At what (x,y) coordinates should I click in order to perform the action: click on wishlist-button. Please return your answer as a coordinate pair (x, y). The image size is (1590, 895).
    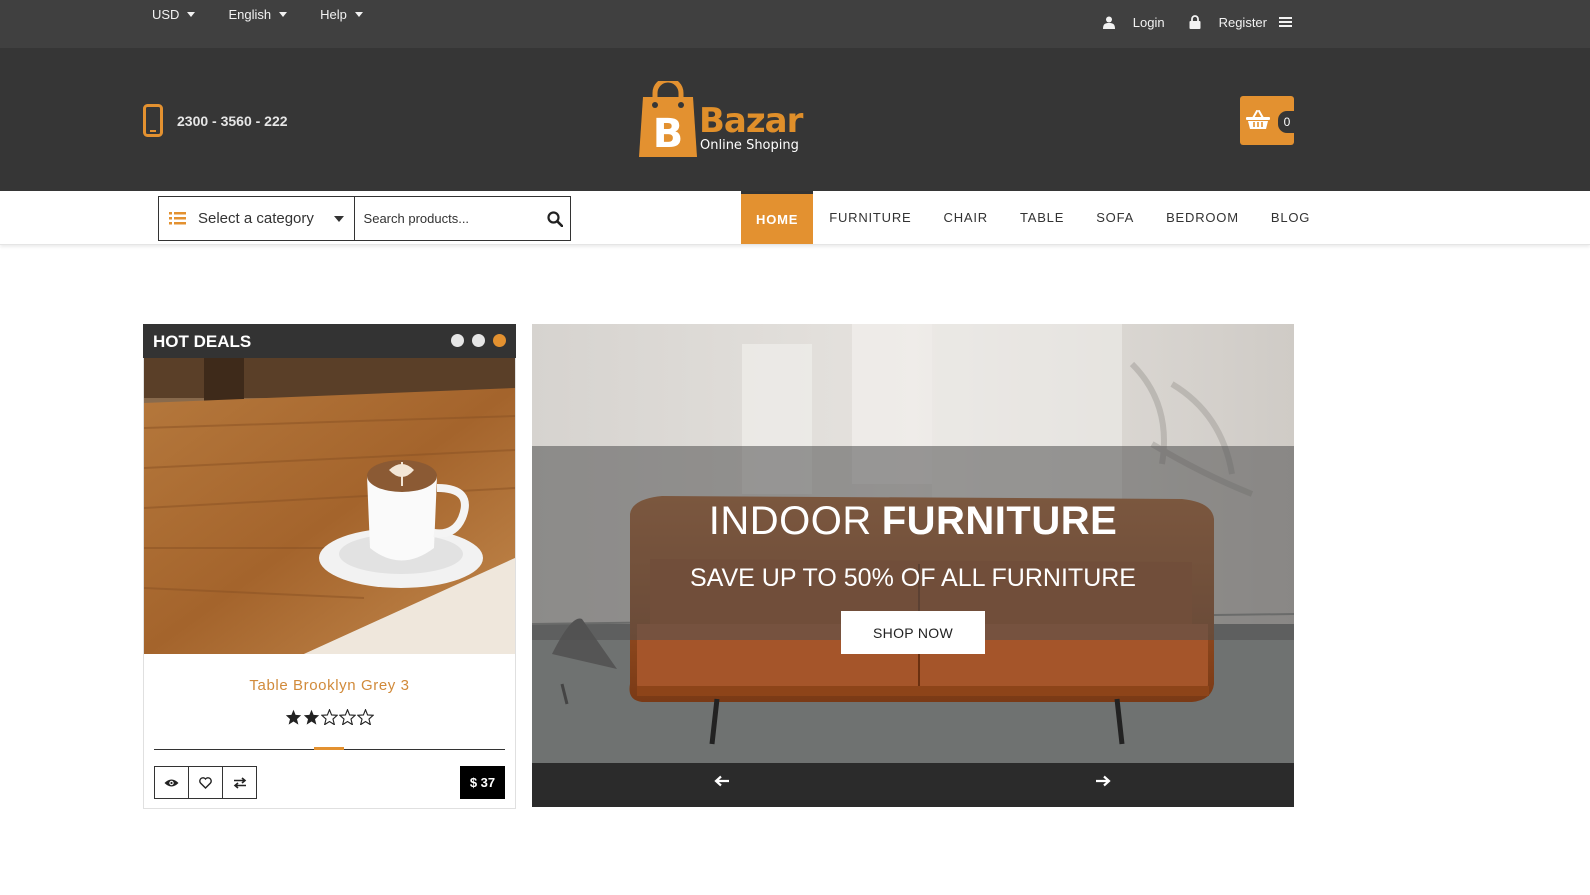
    Looking at the image, I should click on (205, 782).